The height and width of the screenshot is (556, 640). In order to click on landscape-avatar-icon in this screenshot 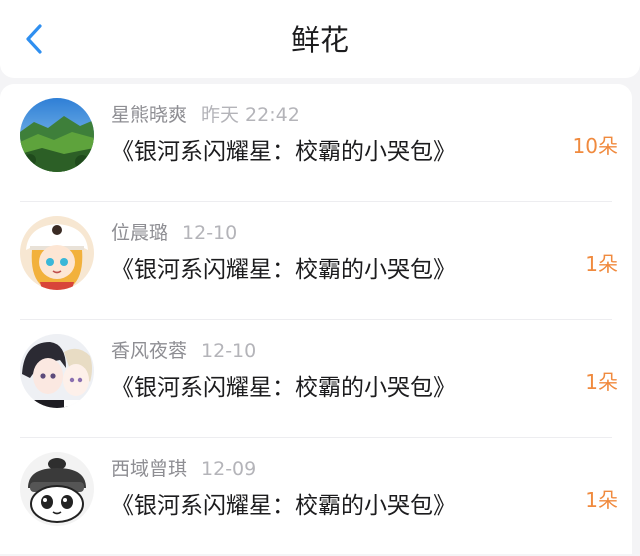, I will do `click(57, 135)`.